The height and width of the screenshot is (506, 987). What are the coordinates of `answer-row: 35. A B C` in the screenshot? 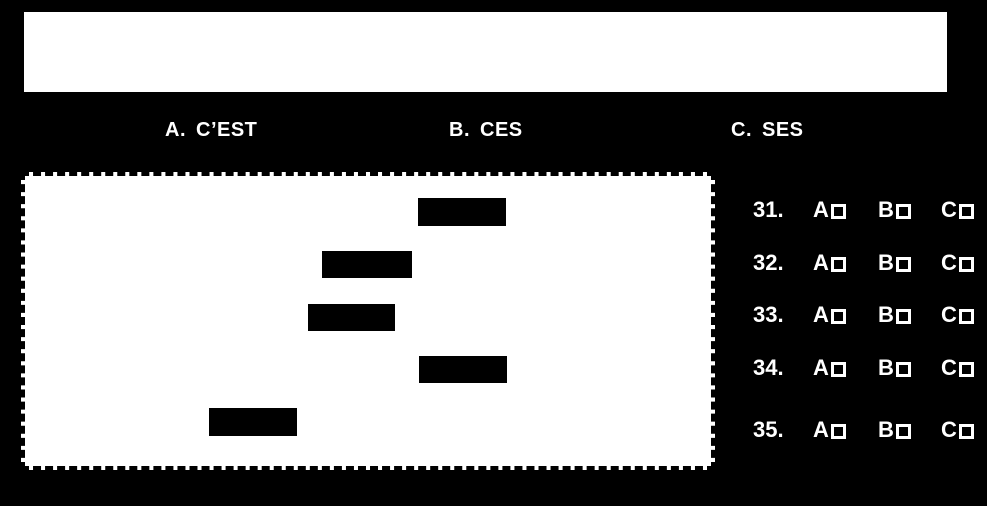 It's located at (866, 430).